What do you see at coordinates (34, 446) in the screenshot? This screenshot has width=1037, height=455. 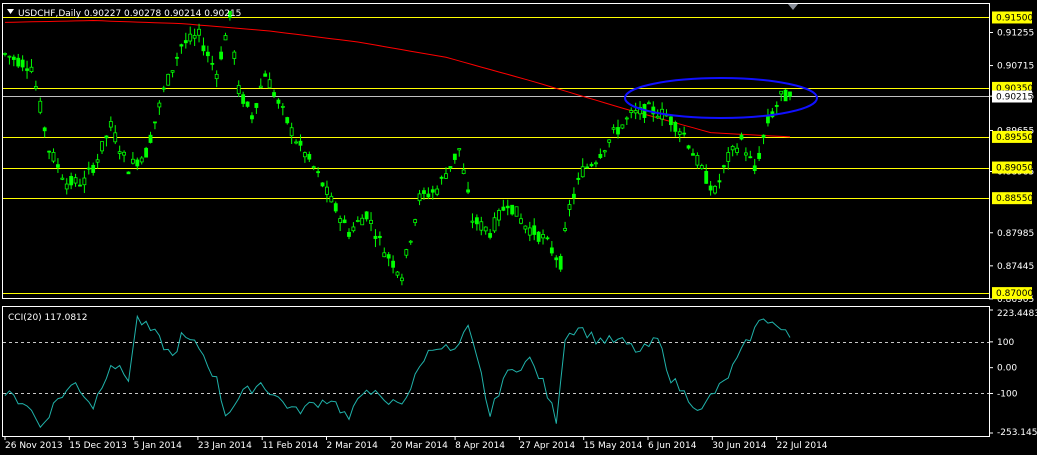 I see `time-tick-label: 26 Nov 2013` at bounding box center [34, 446].